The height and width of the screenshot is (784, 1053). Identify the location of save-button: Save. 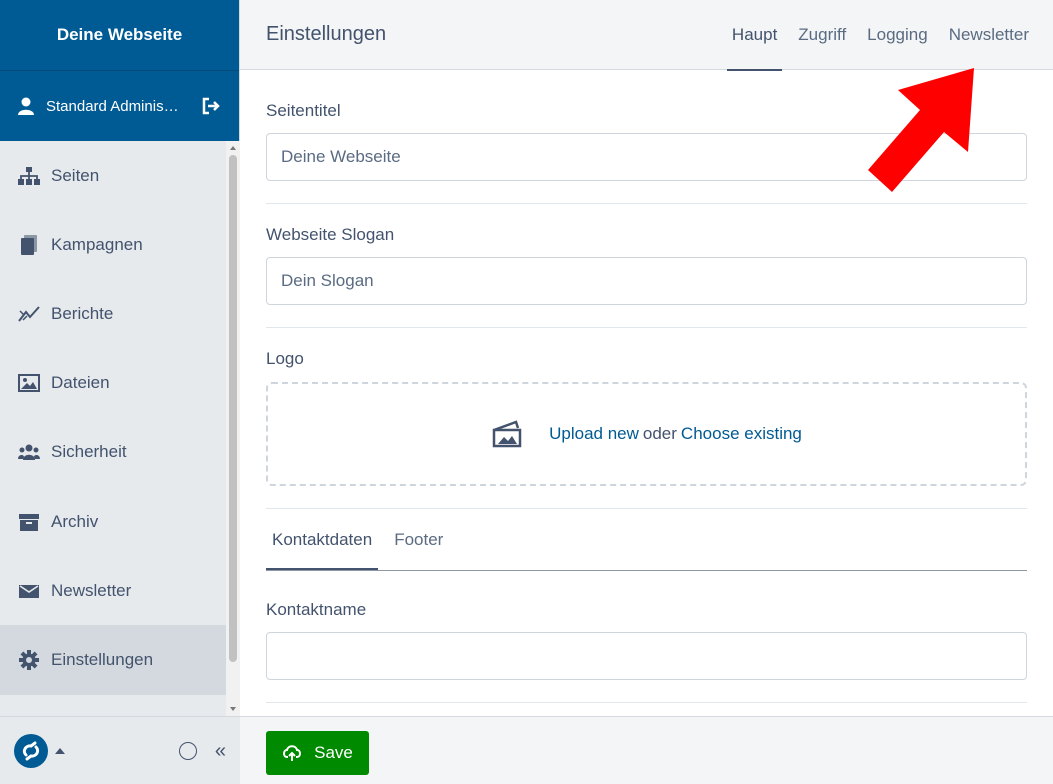
(317, 753).